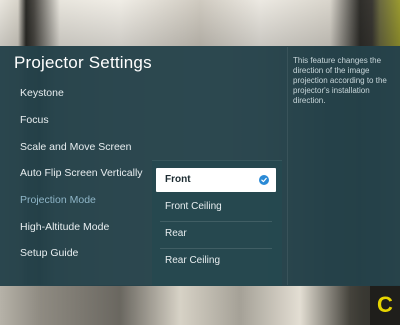  Describe the element at coordinates (178, 179) in the screenshot. I see `option-label: Front` at that location.